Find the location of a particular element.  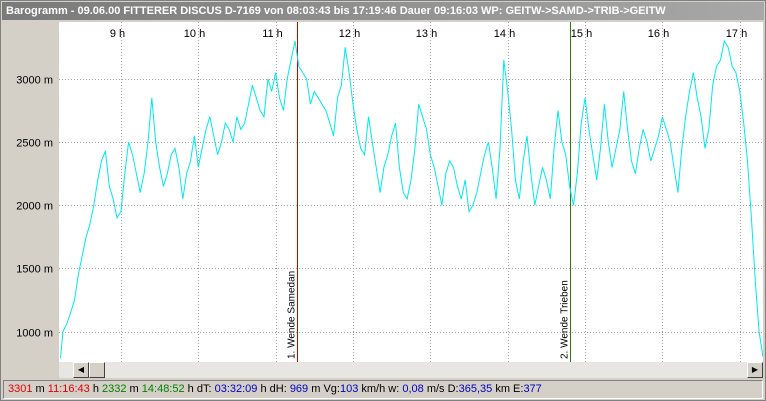

cursor1-time: 11:16:43 is located at coordinates (68, 389).